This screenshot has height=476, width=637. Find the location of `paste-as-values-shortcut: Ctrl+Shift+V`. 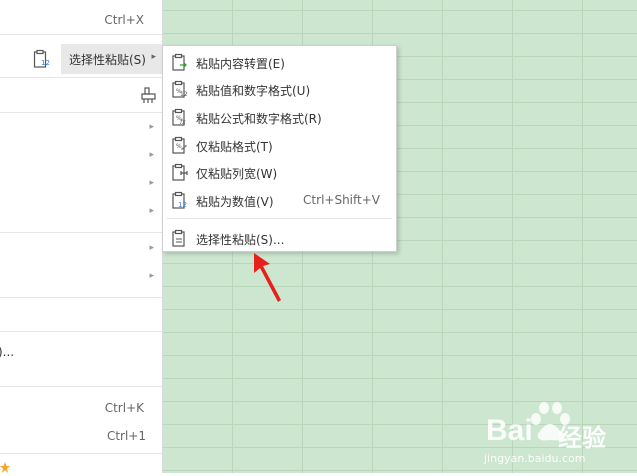

paste-as-values-shortcut: Ctrl+Shift+V is located at coordinates (341, 200).